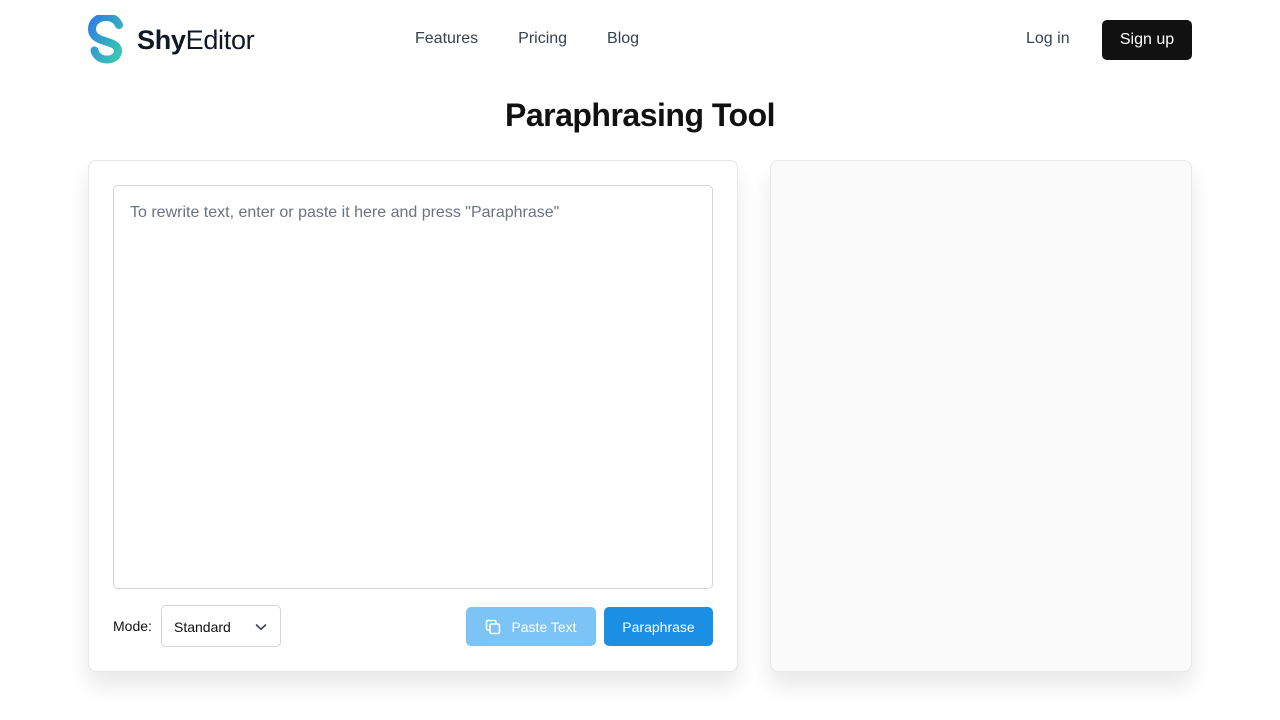 The height and width of the screenshot is (720, 1280). What do you see at coordinates (658, 626) in the screenshot?
I see `paraphrase-button: Paraphrase` at bounding box center [658, 626].